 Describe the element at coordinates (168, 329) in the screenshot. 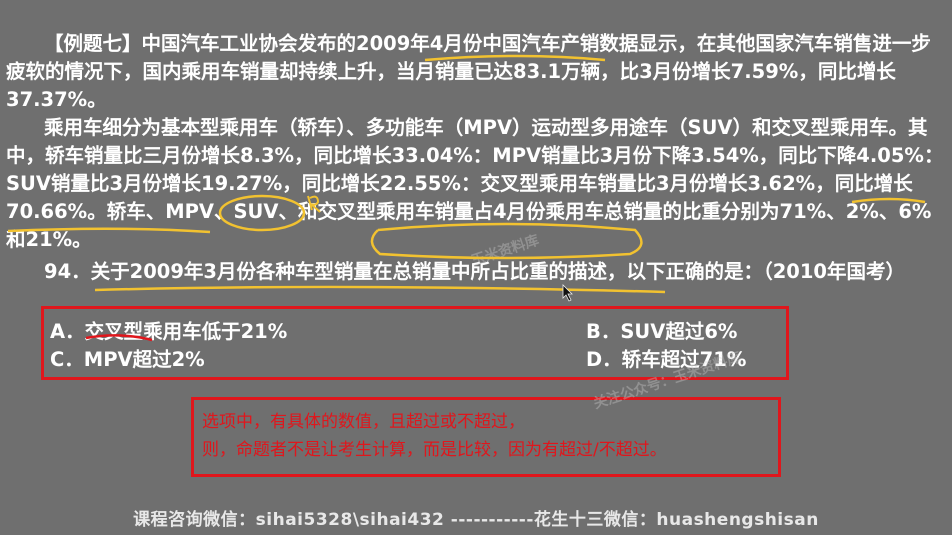

I see `option-a: A．交叉型乘用车低于21%` at that location.